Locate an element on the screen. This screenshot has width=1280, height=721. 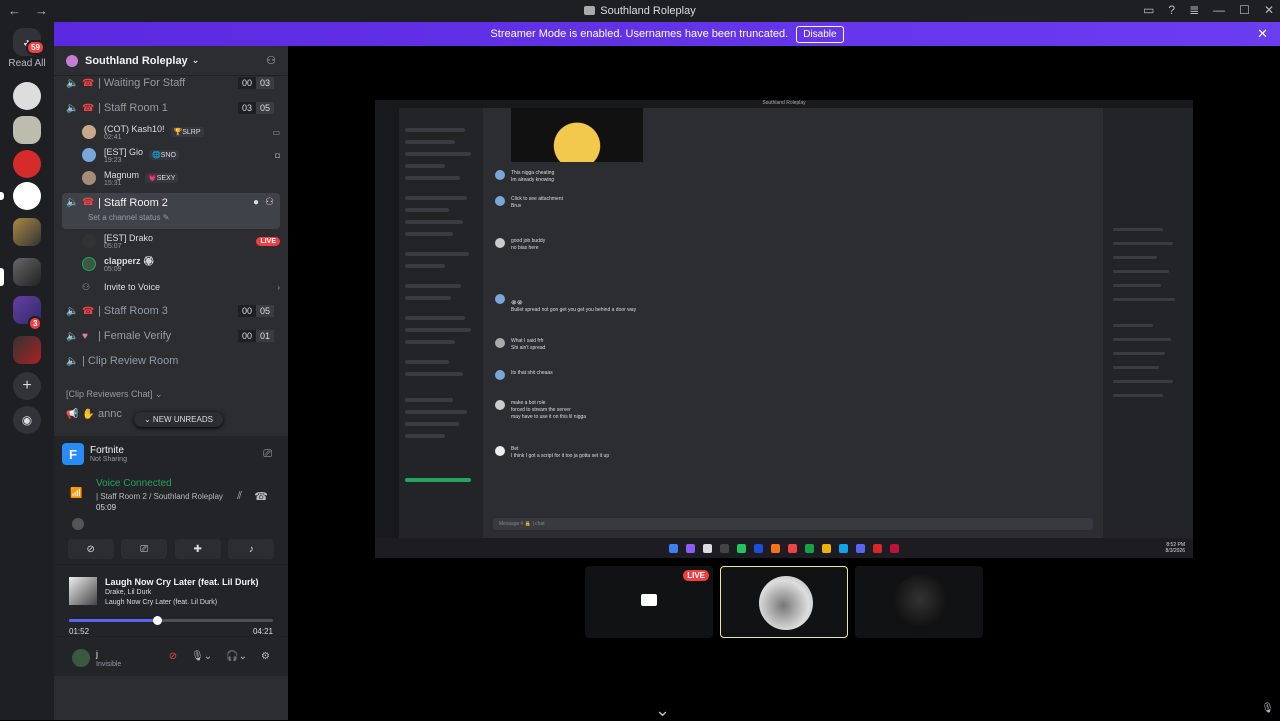
close-icon: ✕ is located at coordinates (1262, 34).